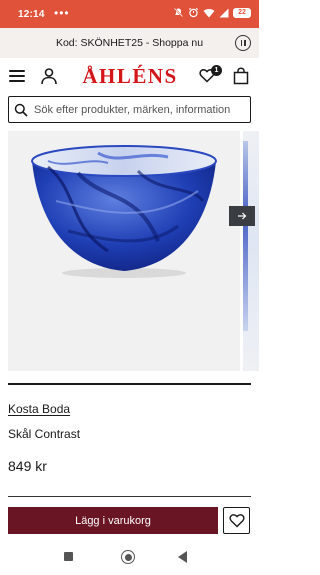  Describe the element at coordinates (21, 110) in the screenshot. I see `search-icon` at that location.